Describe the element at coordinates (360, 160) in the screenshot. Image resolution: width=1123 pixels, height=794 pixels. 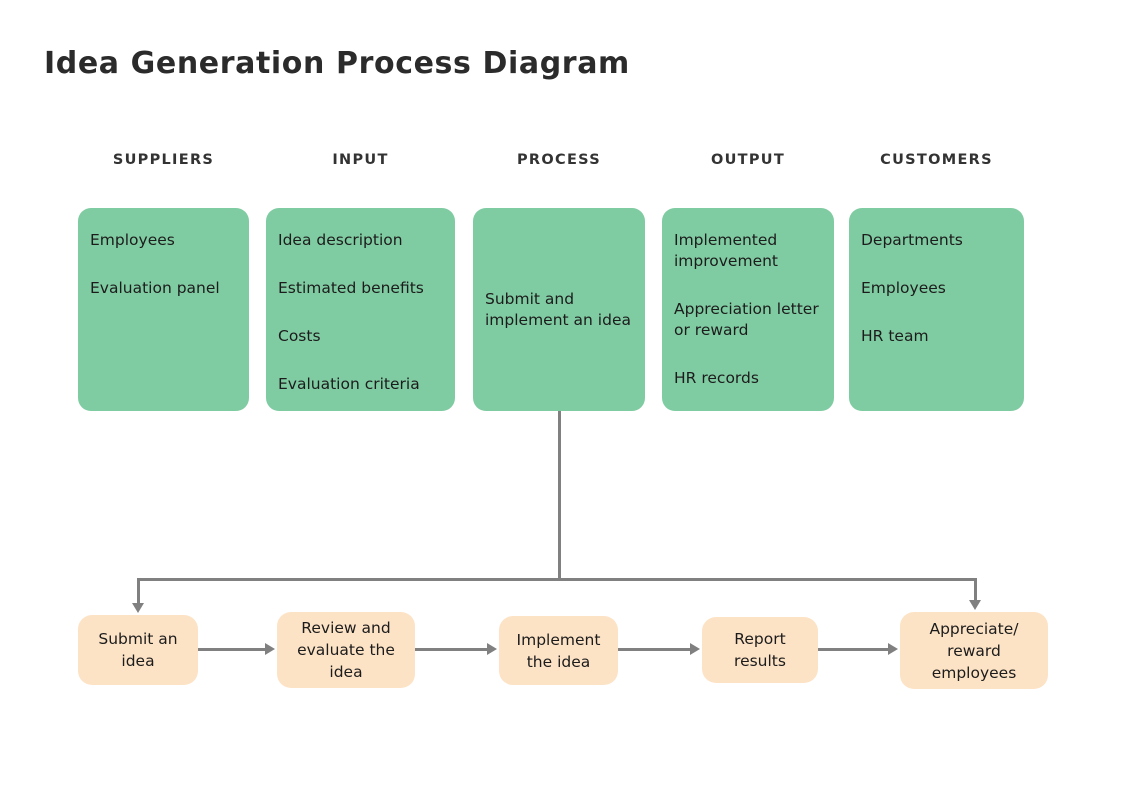
I see `column-header-input: INPUT` at that location.